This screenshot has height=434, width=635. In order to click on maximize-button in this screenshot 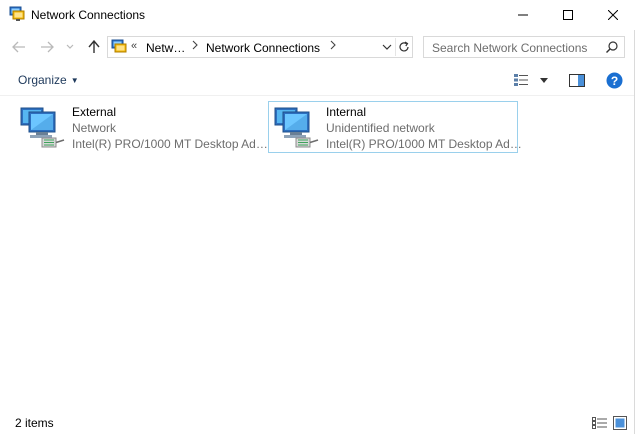, I will do `click(568, 15)`.